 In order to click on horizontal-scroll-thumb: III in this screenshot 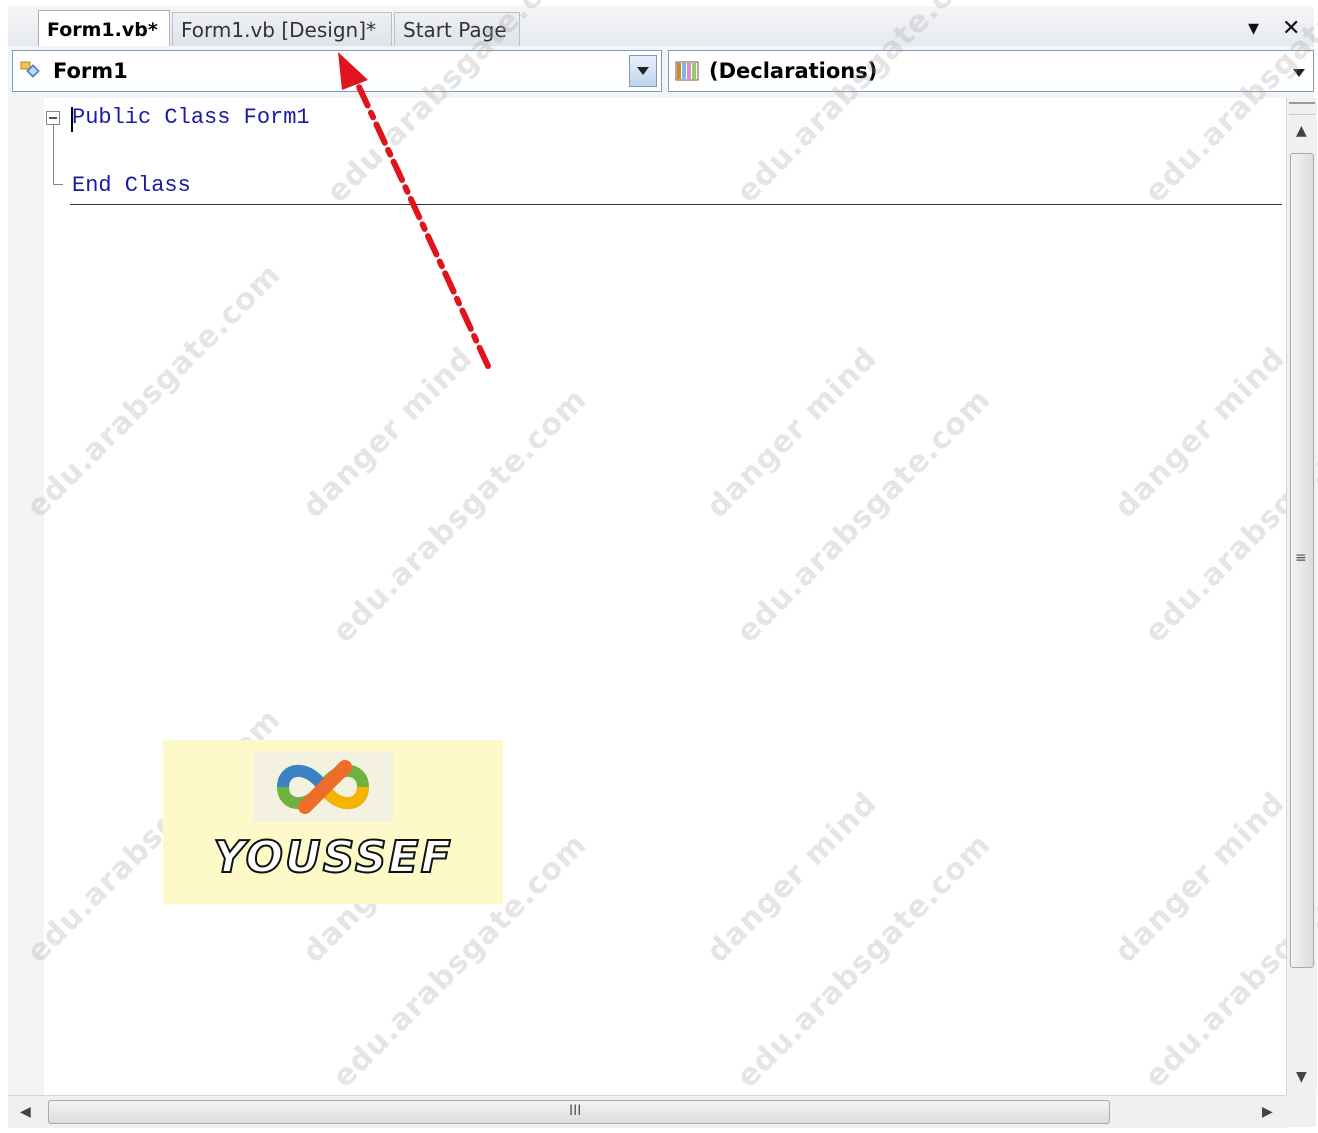, I will do `click(579, 1112)`.